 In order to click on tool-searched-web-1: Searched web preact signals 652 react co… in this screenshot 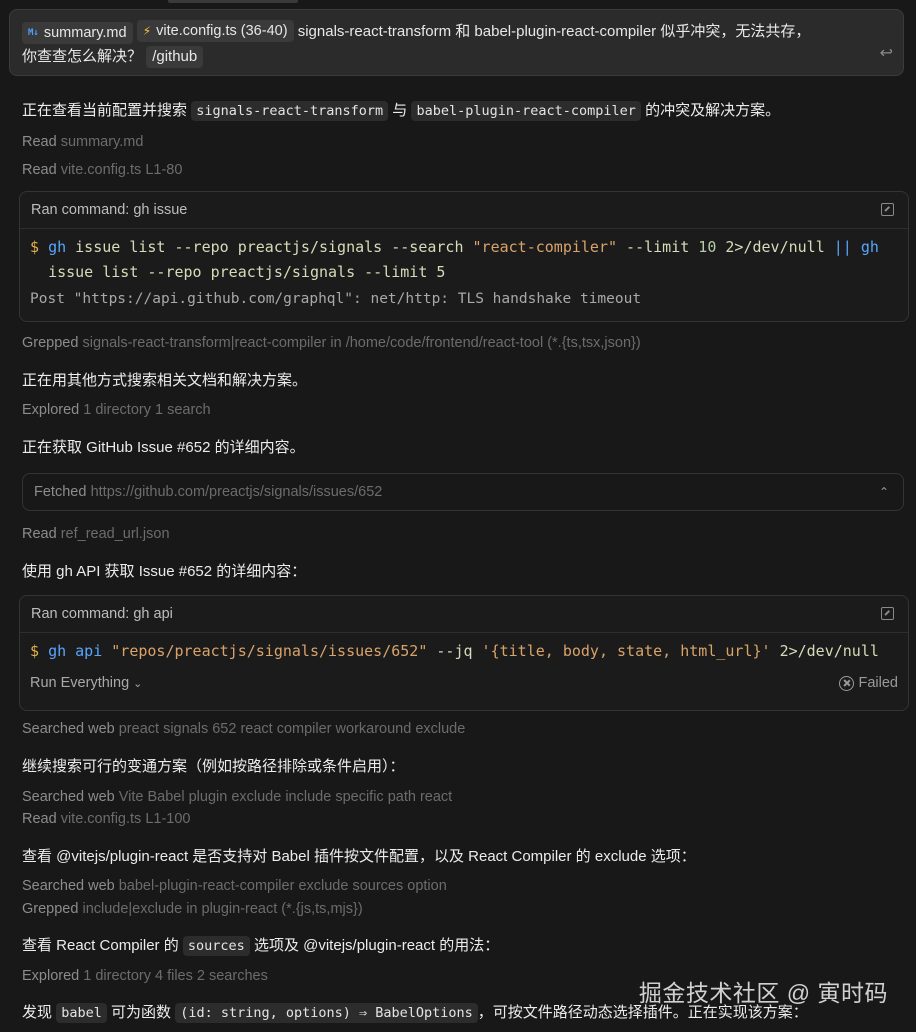, I will do `click(243, 729)`.